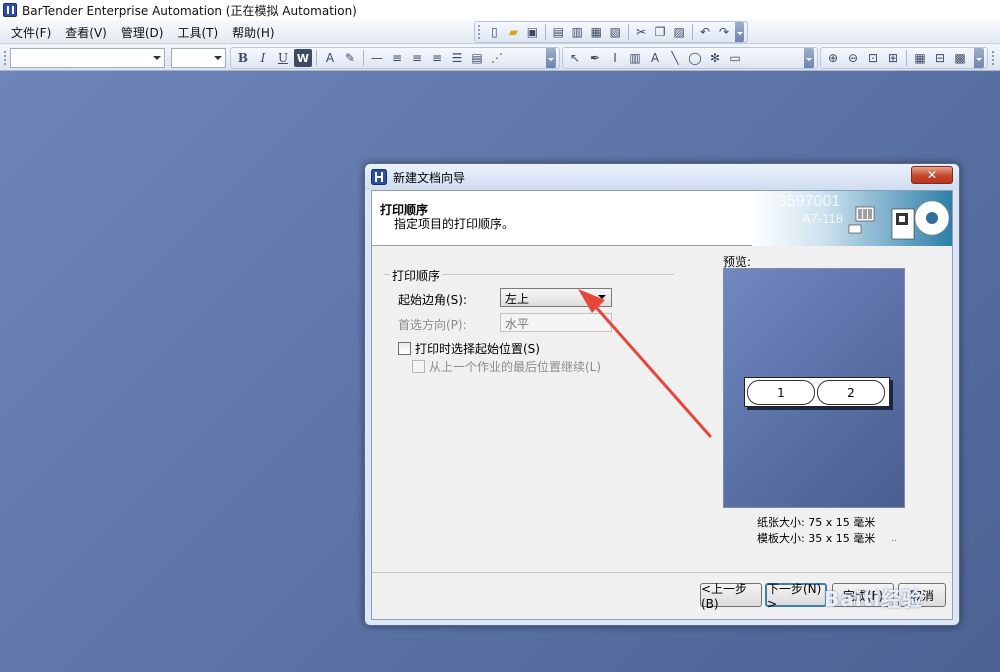  What do you see at coordinates (513, 32) in the screenshot?
I see `open-folder-icon: ▰` at bounding box center [513, 32].